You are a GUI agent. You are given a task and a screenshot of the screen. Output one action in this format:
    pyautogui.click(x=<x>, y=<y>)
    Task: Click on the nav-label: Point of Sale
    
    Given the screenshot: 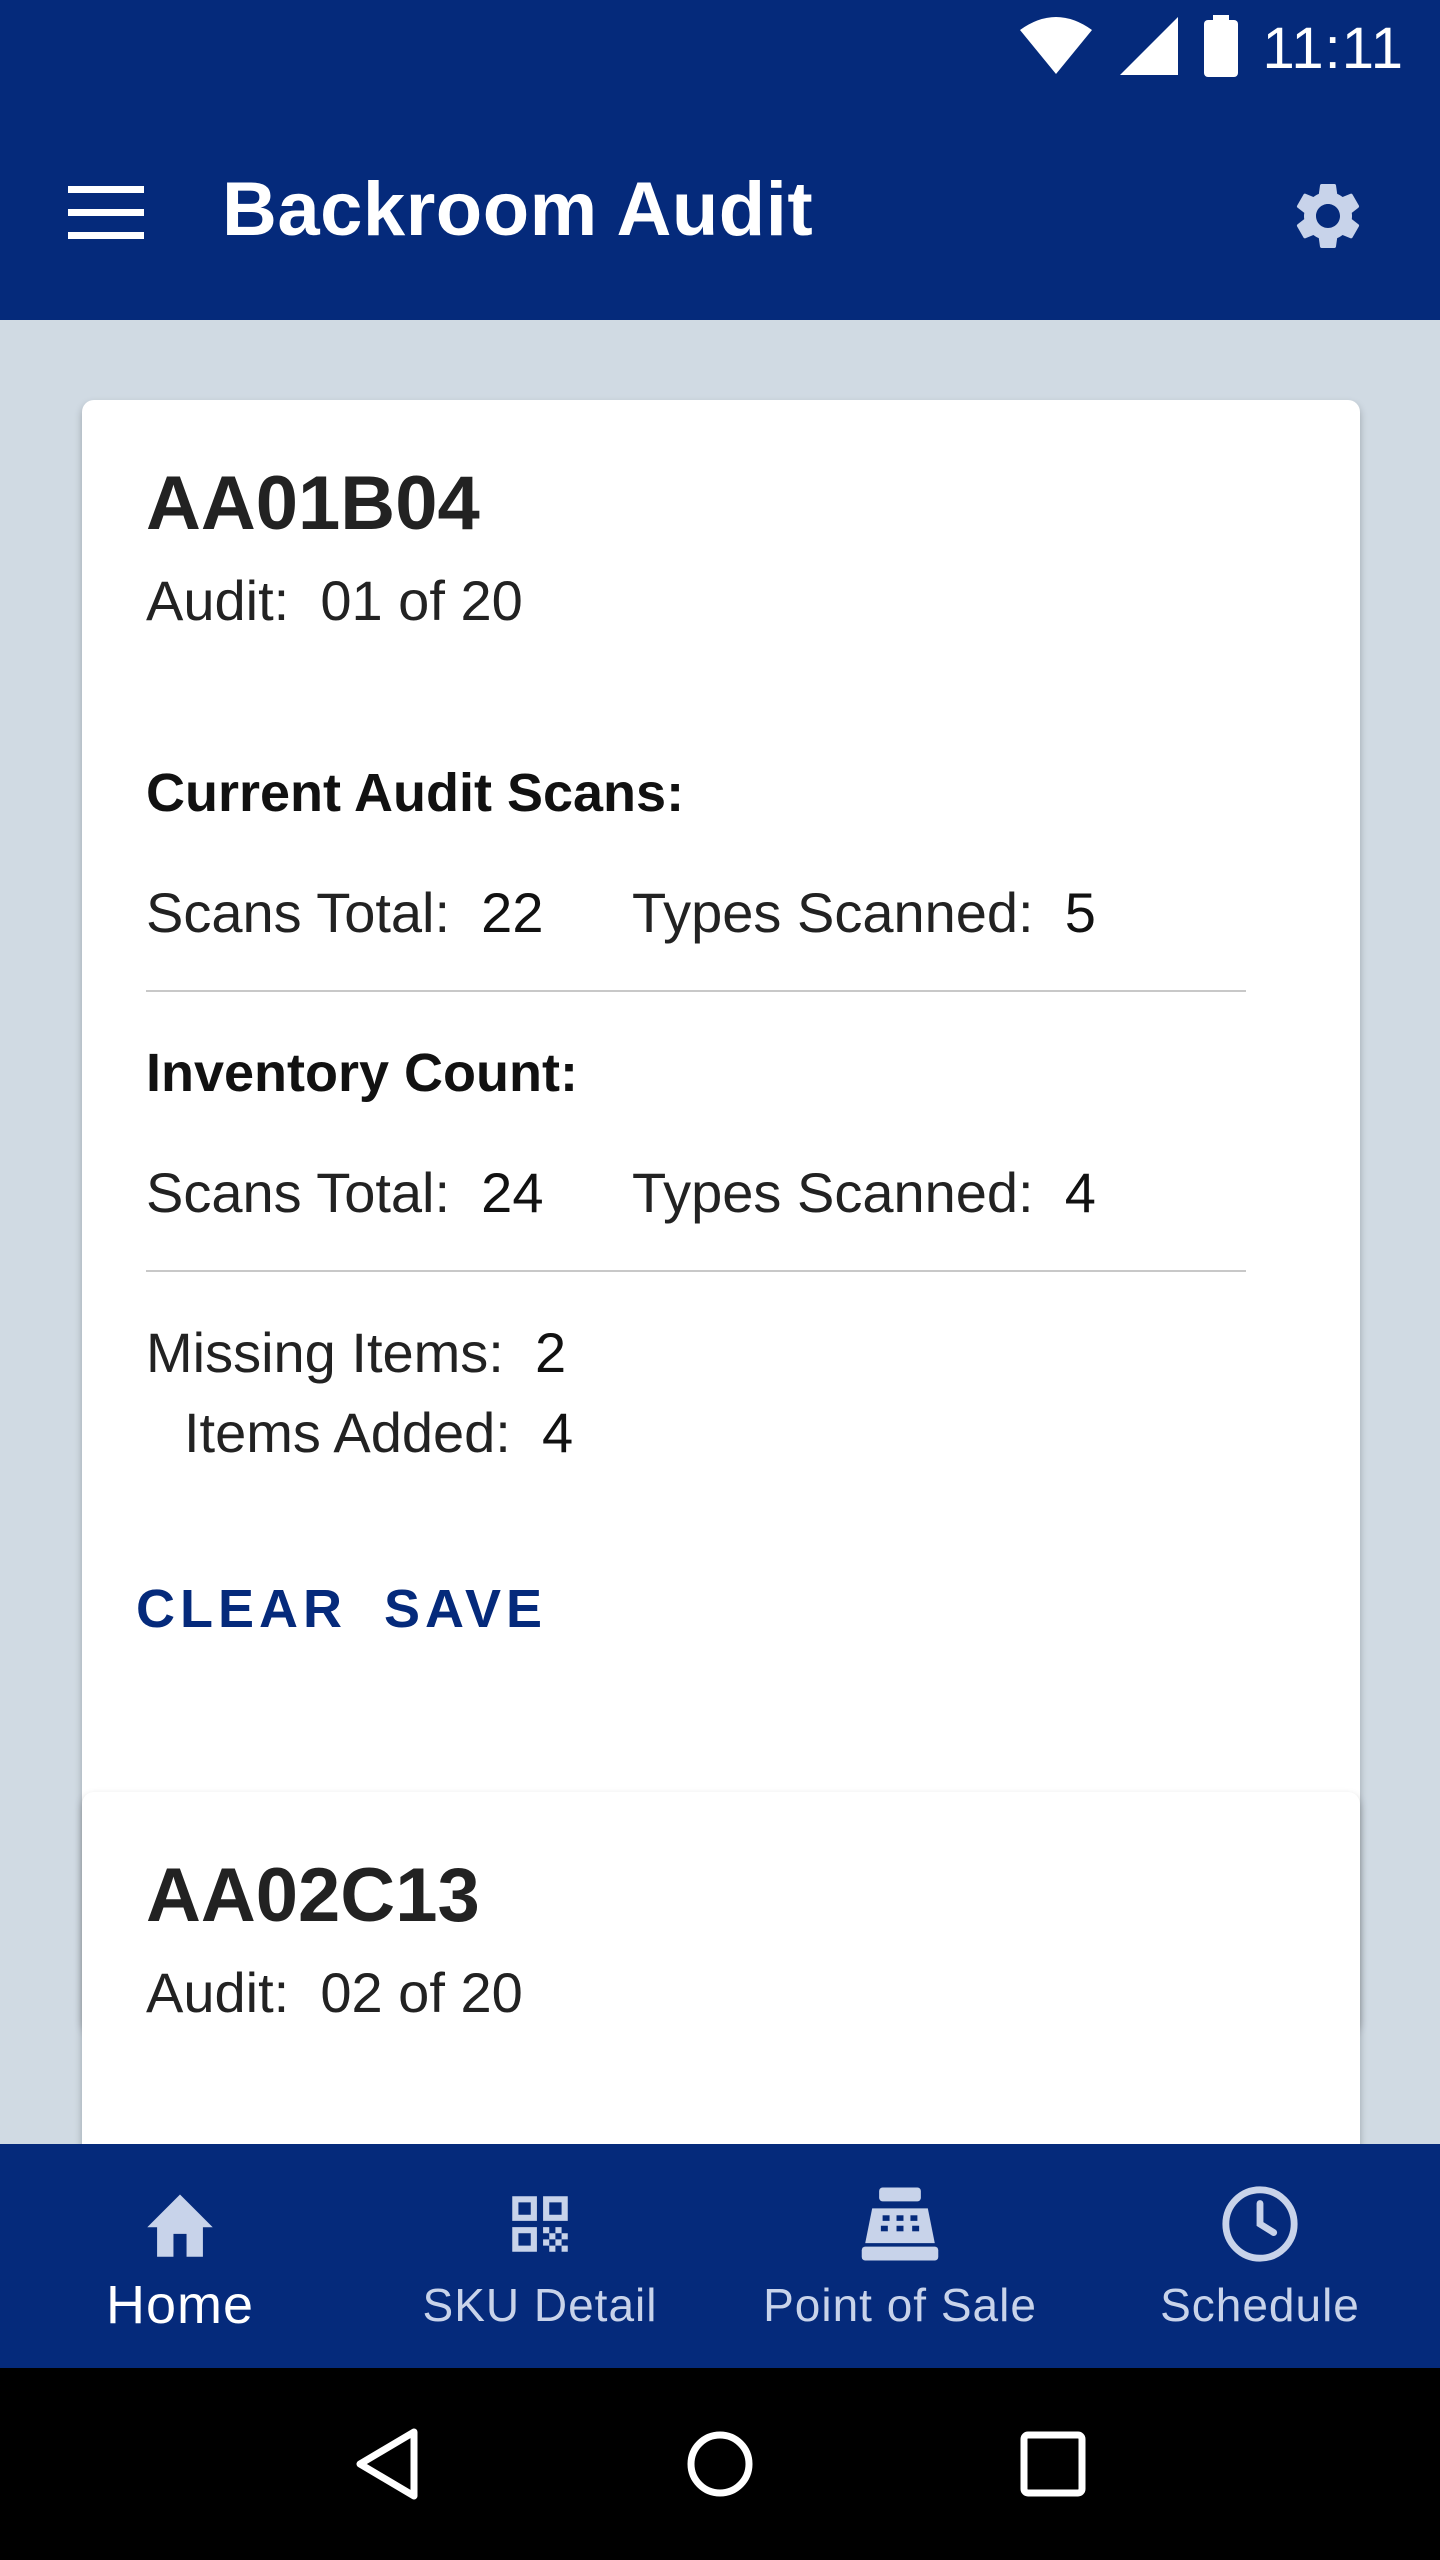 What is the action you would take?
    pyautogui.click(x=900, y=2305)
    